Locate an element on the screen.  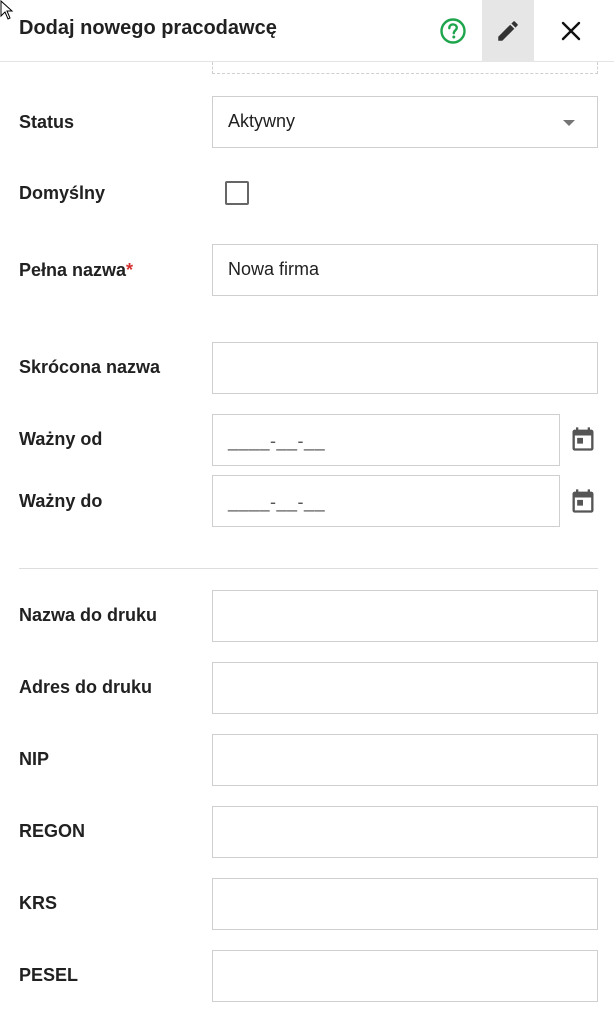
close-button is located at coordinates (571, 31).